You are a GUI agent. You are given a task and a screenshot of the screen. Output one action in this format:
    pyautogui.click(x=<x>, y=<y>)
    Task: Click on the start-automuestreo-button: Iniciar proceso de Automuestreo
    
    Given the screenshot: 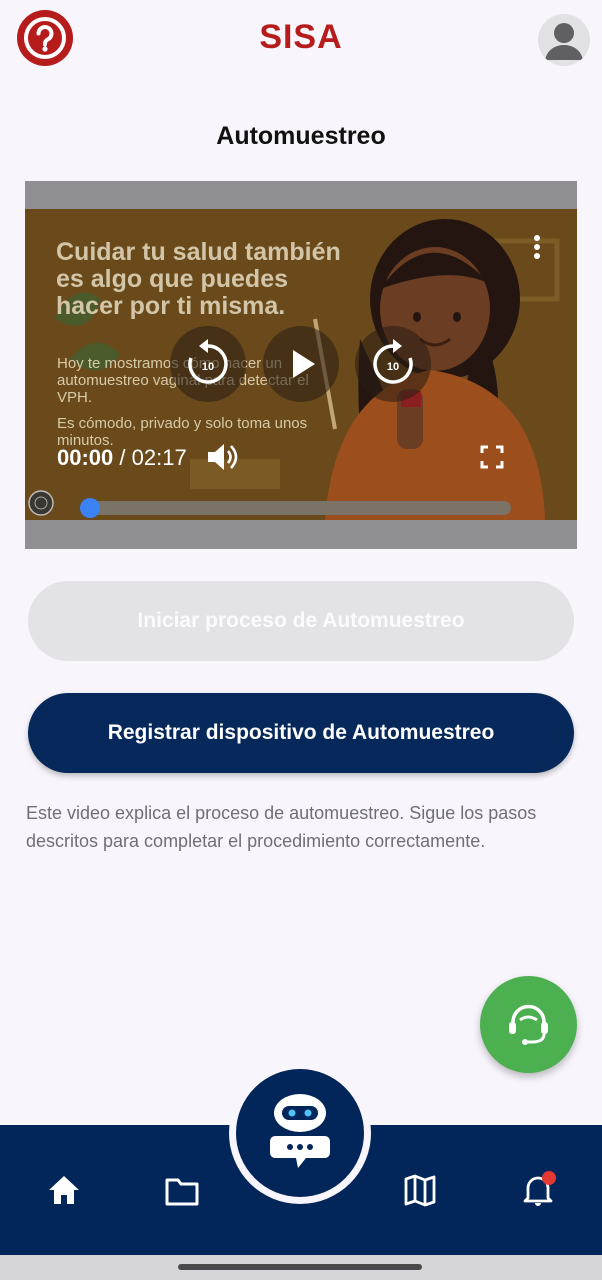 What is the action you would take?
    pyautogui.click(x=301, y=621)
    